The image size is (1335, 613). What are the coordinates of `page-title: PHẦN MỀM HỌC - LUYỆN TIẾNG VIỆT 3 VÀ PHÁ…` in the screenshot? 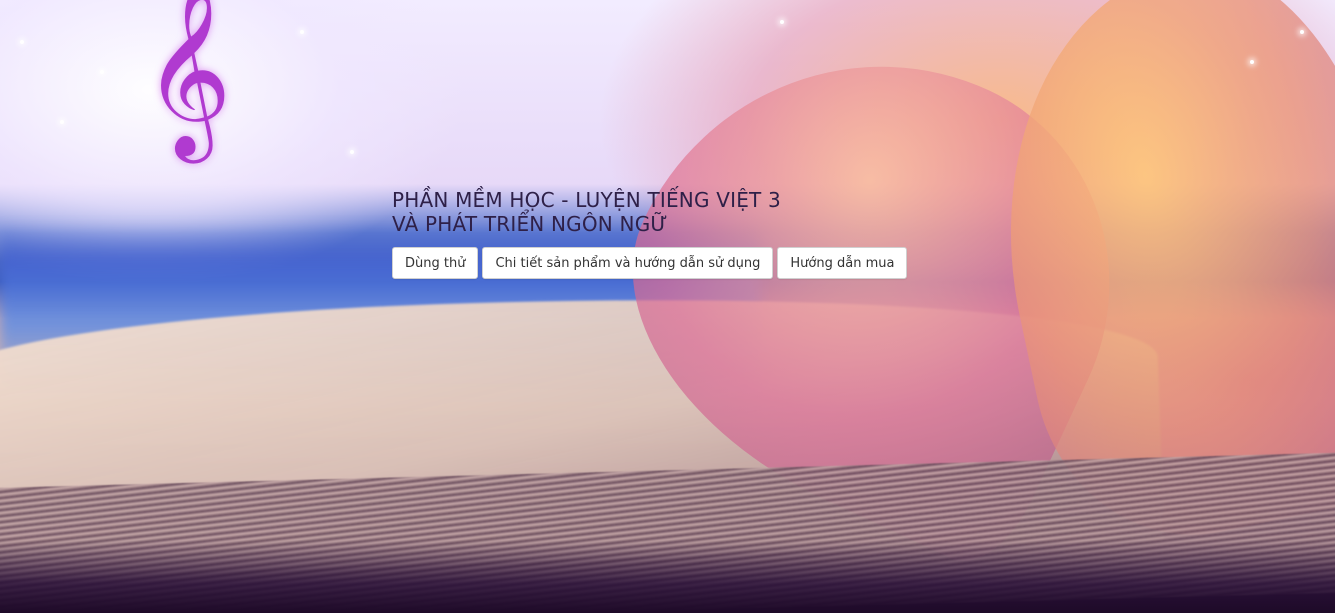 It's located at (649, 212).